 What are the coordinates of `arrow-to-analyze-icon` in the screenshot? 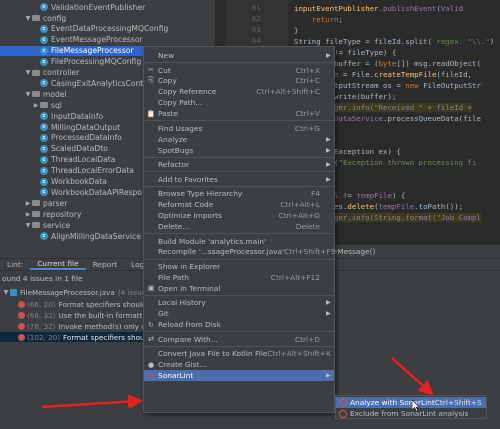 It's located at (412, 376).